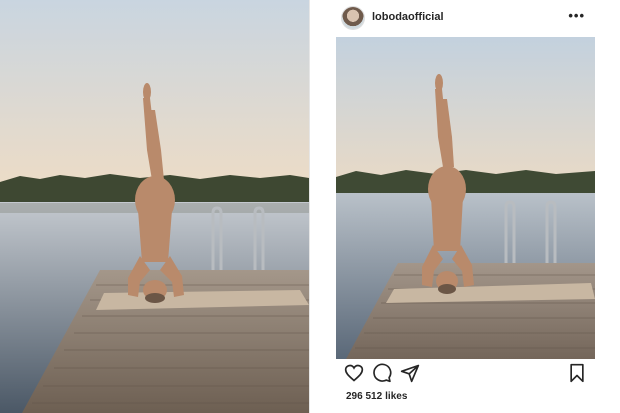 The width and height of the screenshot is (620, 413). What do you see at coordinates (396, 396) in the screenshot?
I see `likes-label: likes` at bounding box center [396, 396].